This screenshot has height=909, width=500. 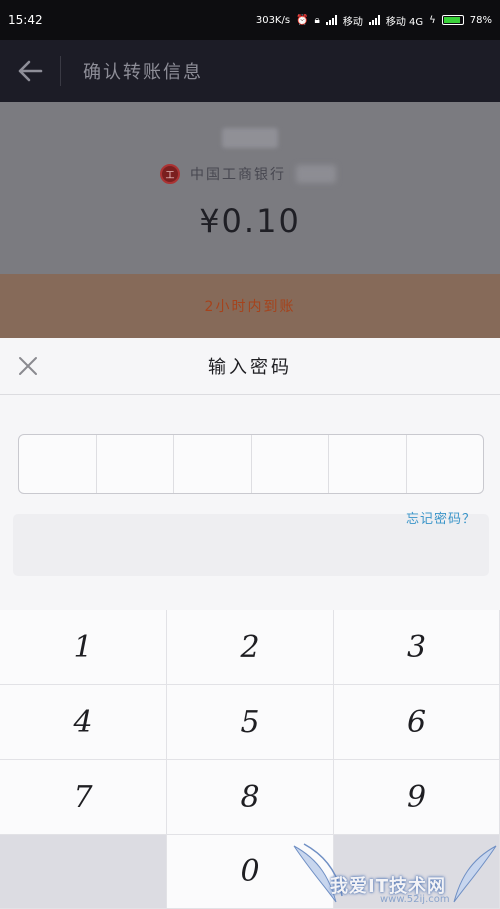 I want to click on status-time: 15:42, so click(x=25, y=20).